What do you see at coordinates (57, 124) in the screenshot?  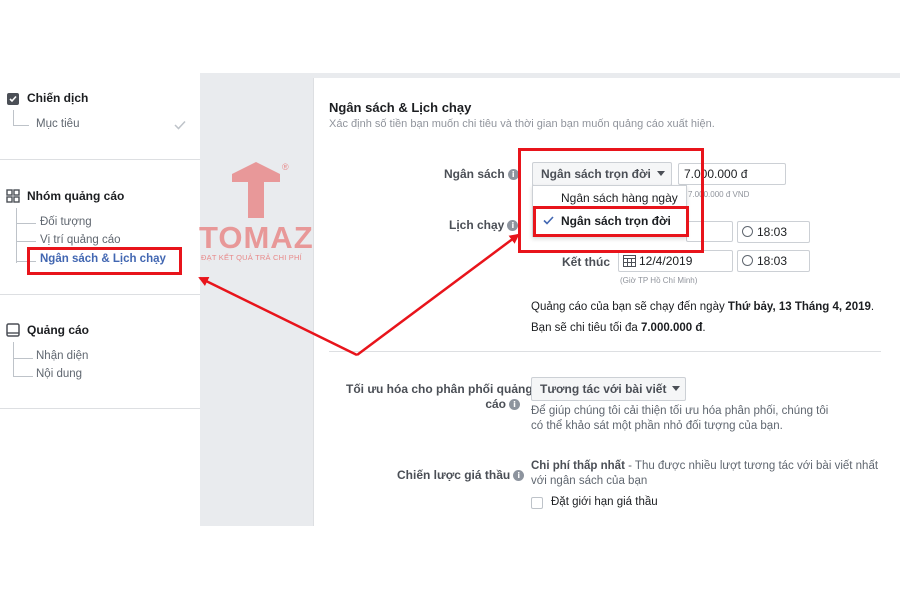 I see `sidebar-item-objective: Mục tiêu` at bounding box center [57, 124].